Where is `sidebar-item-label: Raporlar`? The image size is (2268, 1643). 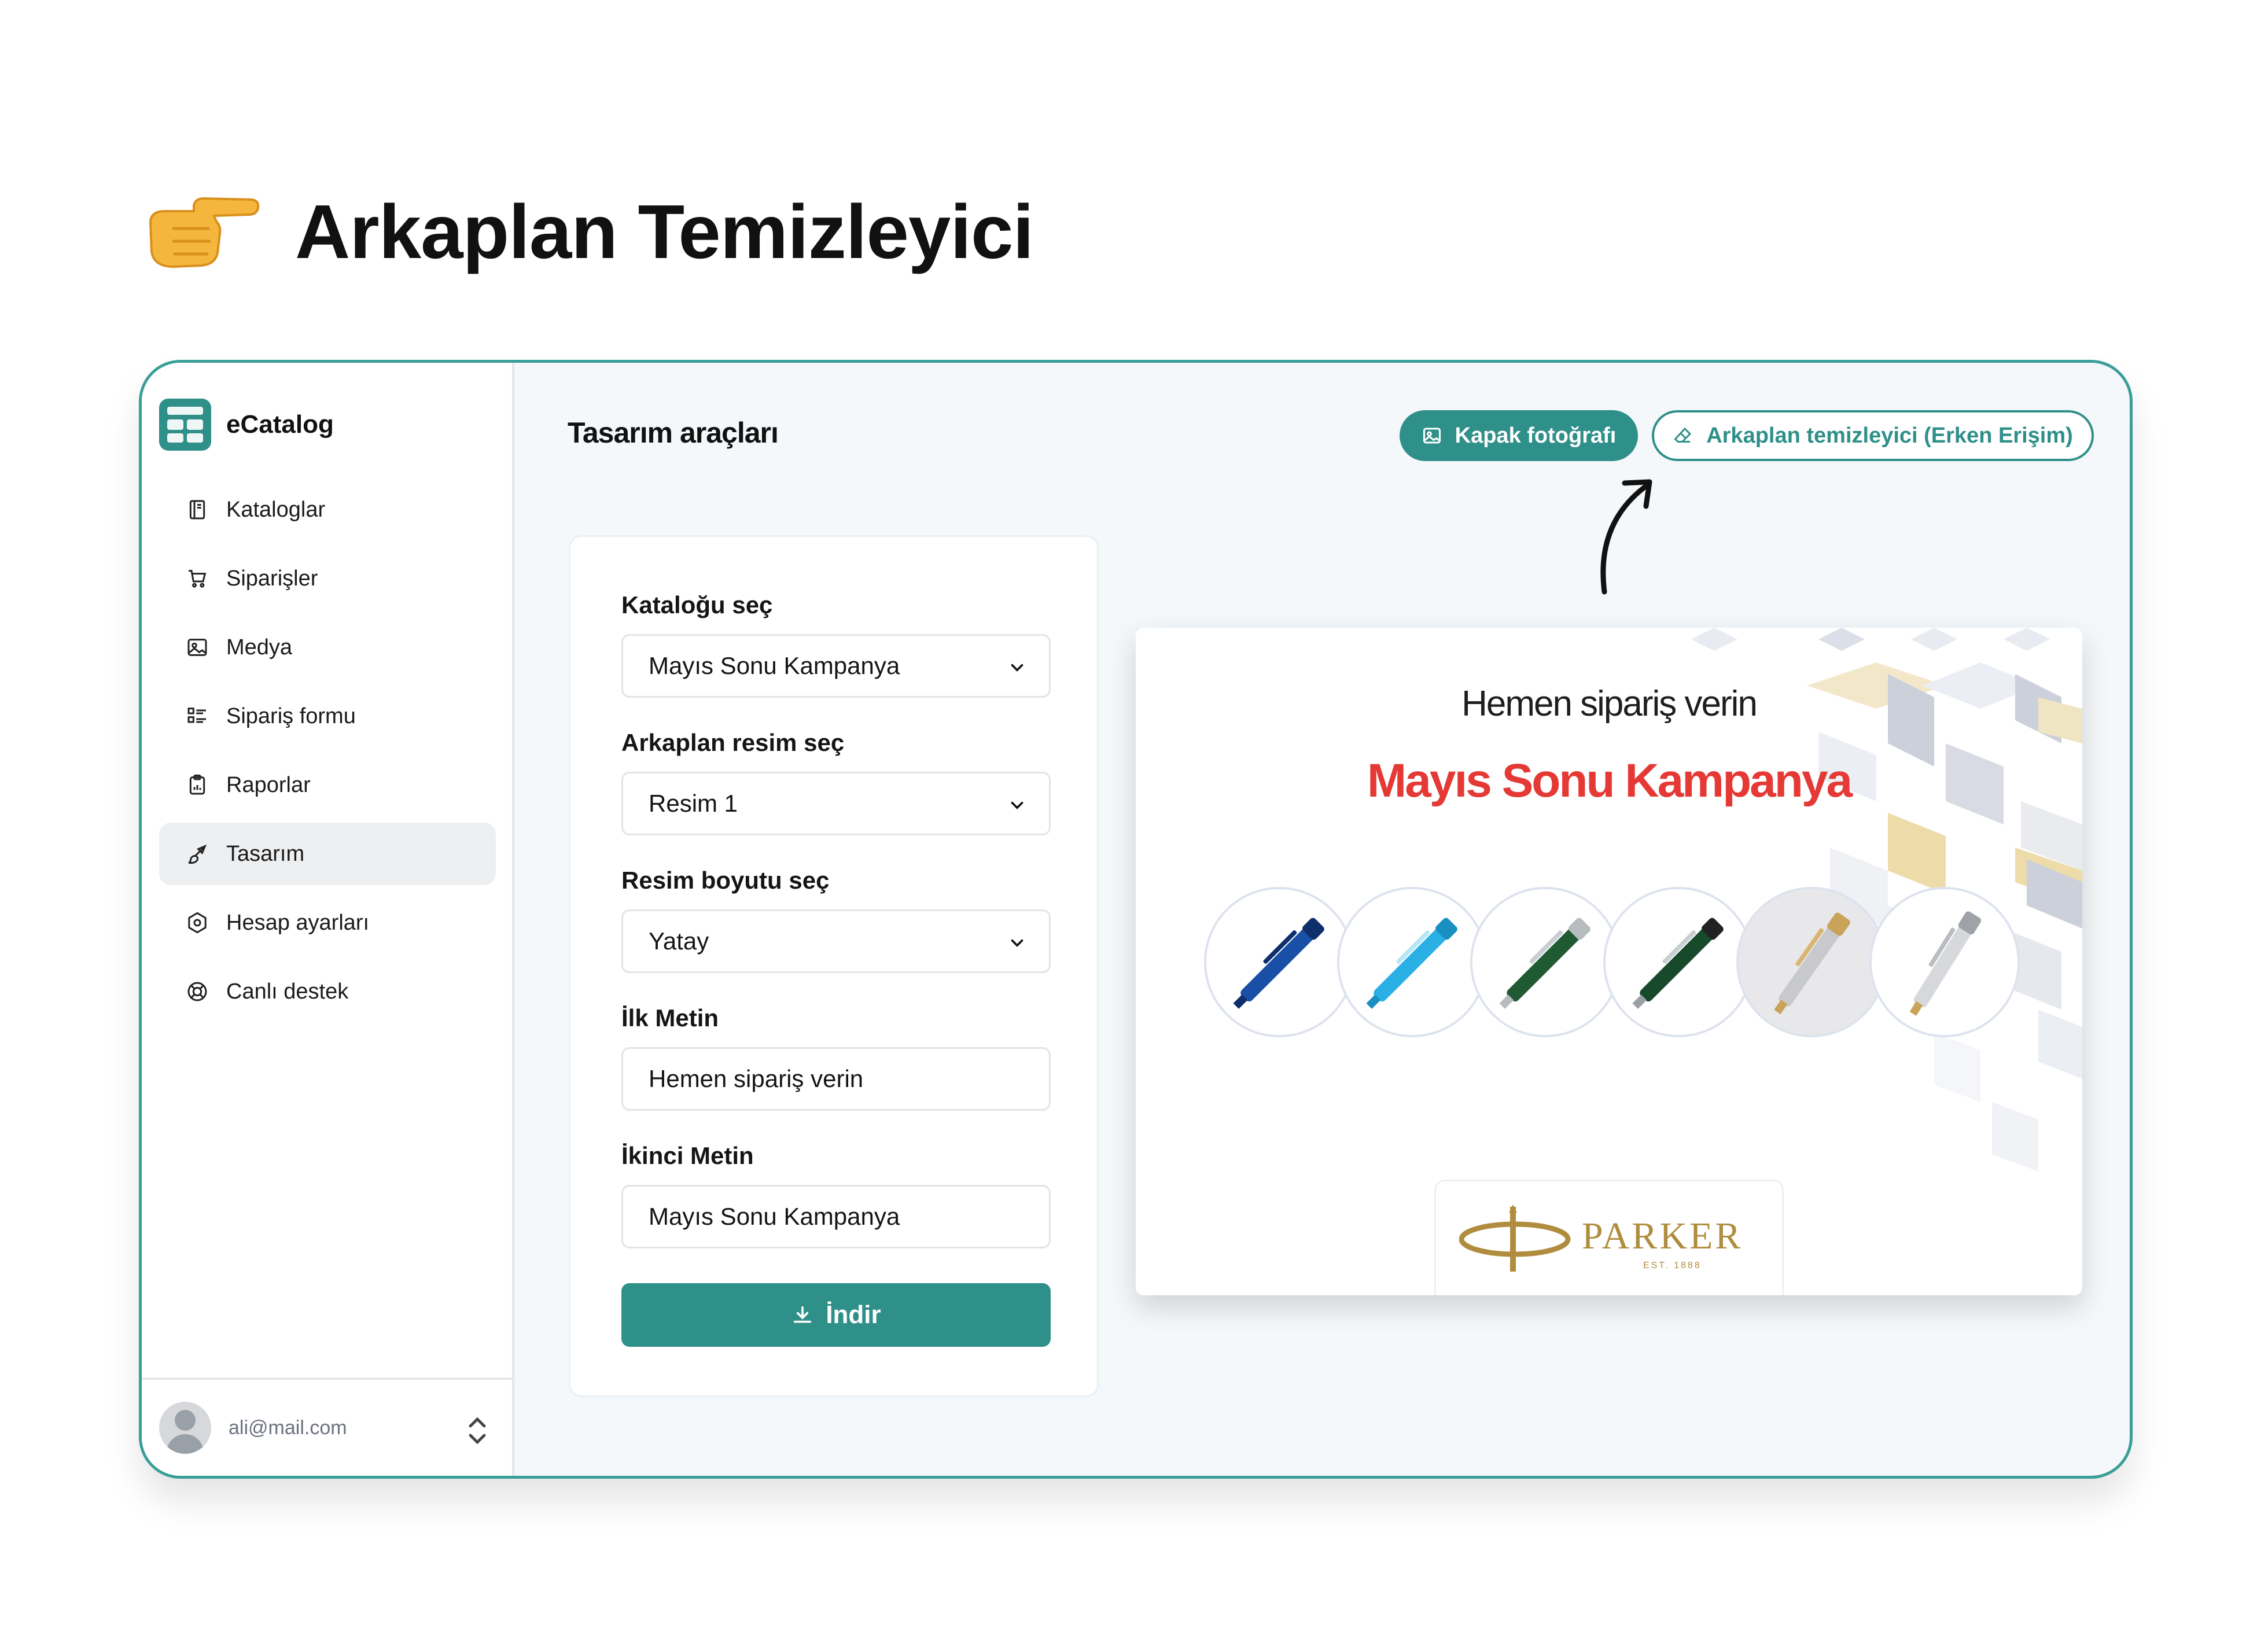
sidebar-item-label: Raporlar is located at coordinates (268, 784).